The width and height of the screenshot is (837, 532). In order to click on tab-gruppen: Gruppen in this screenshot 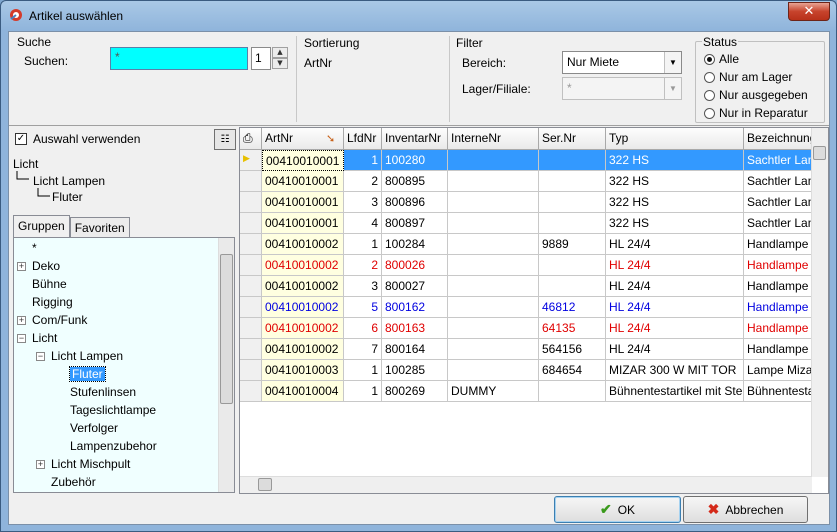, I will do `click(41, 226)`.